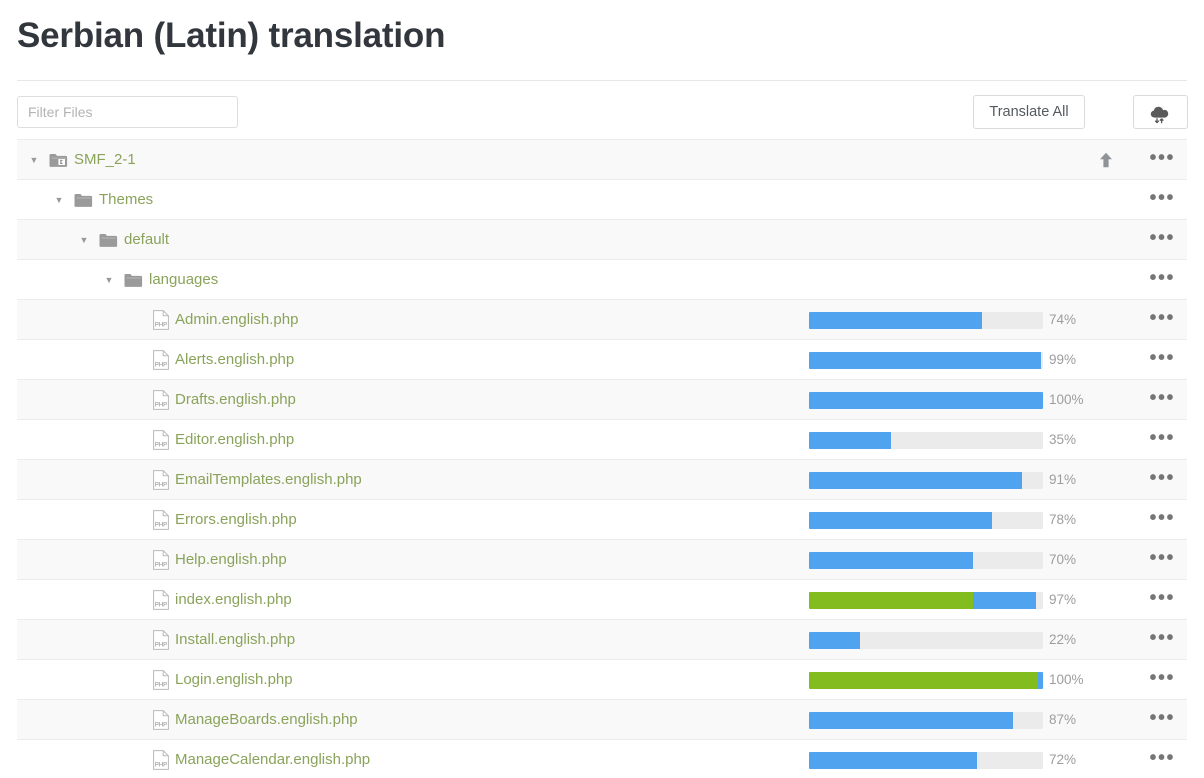 Image resolution: width=1204 pixels, height=778 pixels. Describe the element at coordinates (602, 160) in the screenshot. I see `tree-row-folder: ▼ SMF_2-1 •••` at that location.